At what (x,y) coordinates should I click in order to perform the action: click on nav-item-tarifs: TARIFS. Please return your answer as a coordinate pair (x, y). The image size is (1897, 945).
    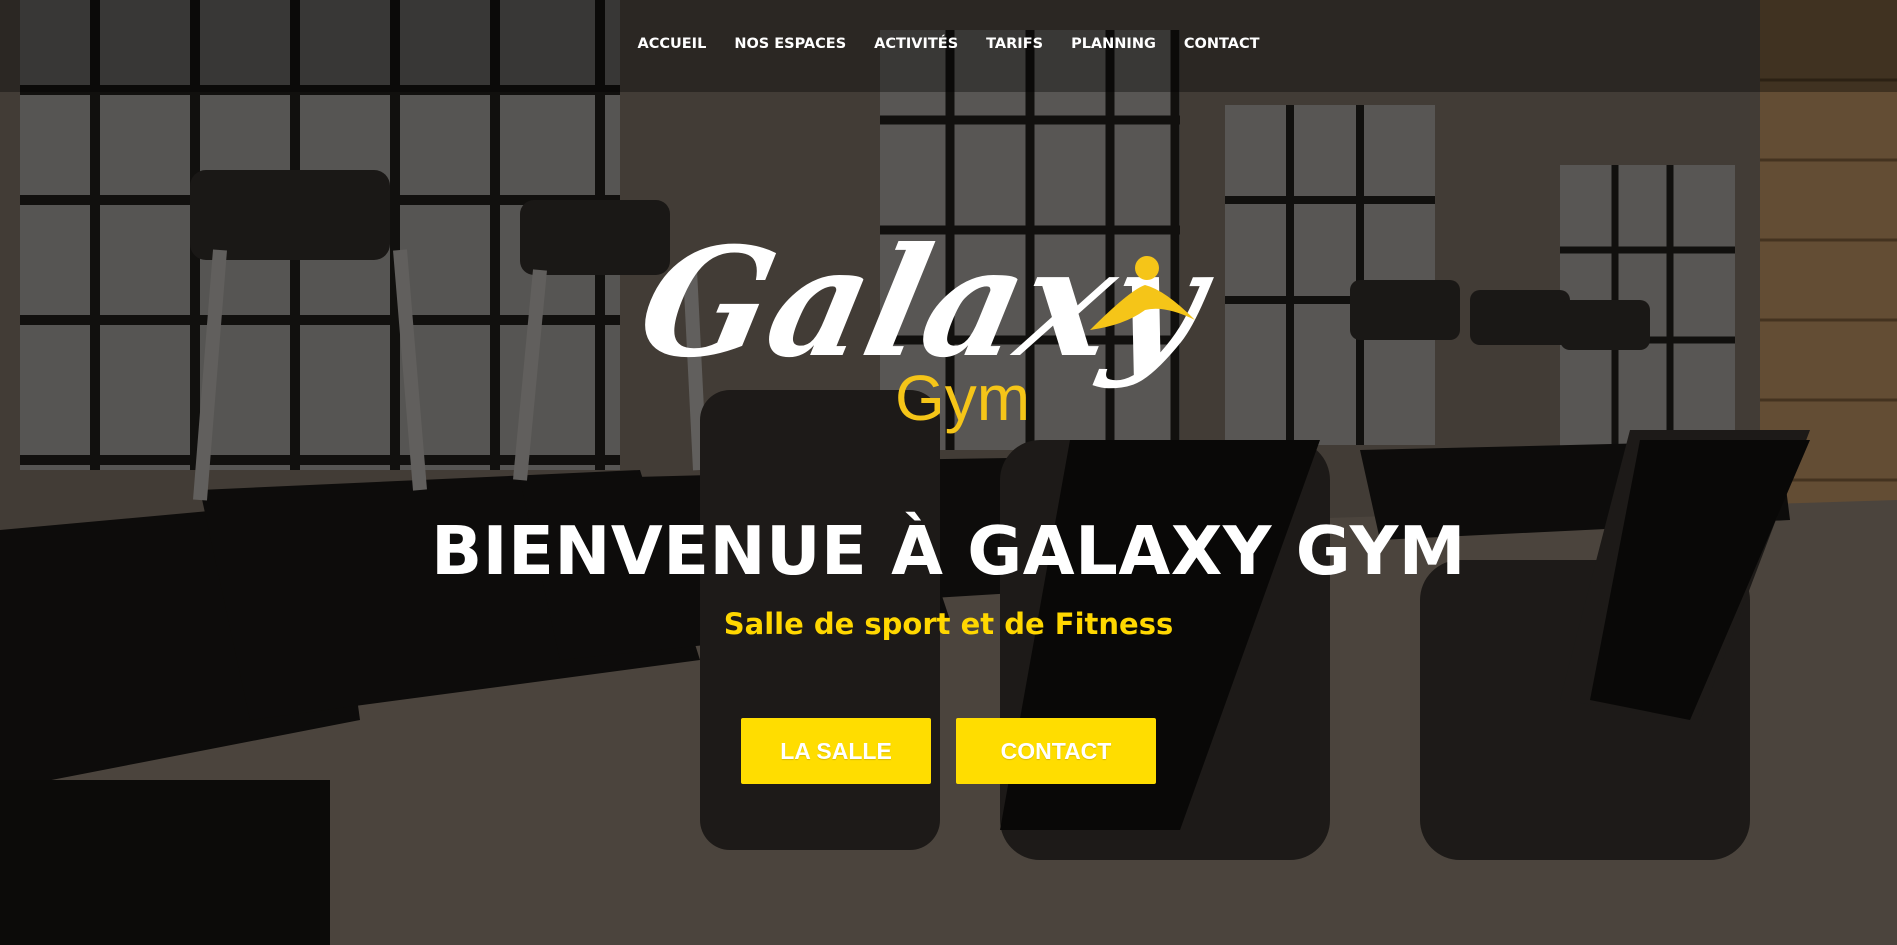
    Looking at the image, I should click on (1014, 44).